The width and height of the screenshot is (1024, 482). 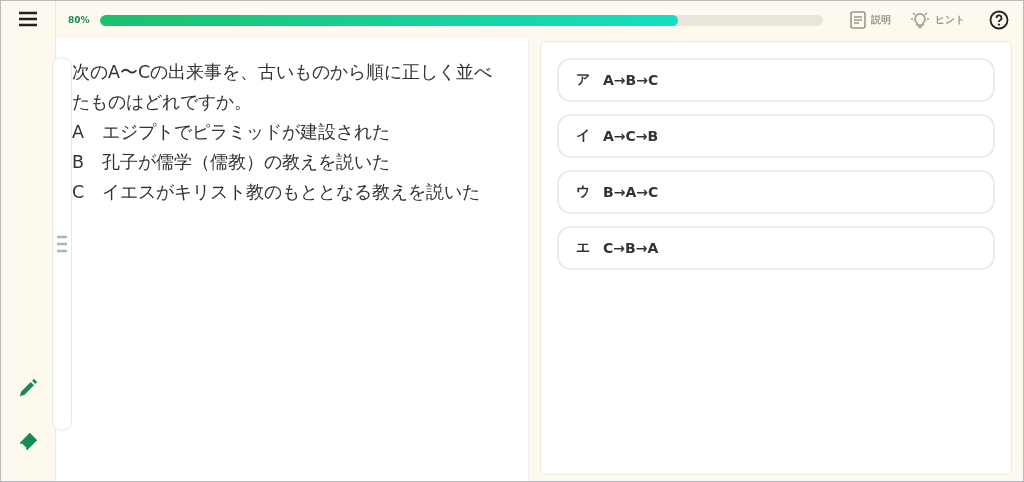 I want to click on help-icon, so click(x=999, y=20).